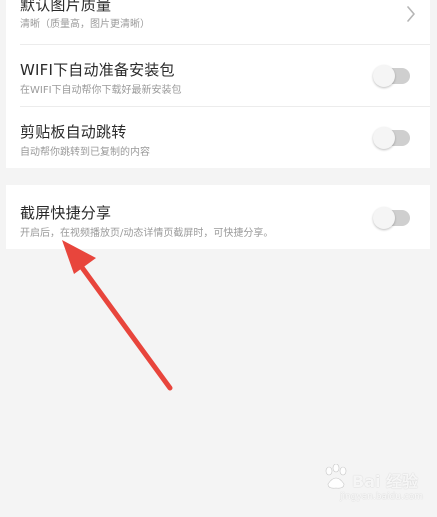 Image resolution: width=437 pixels, height=517 pixels. What do you see at coordinates (101, 90) in the screenshot?
I see `setting-wifi-package-subtitle: 在WIFI下自动帮你下载好最新安装包` at bounding box center [101, 90].